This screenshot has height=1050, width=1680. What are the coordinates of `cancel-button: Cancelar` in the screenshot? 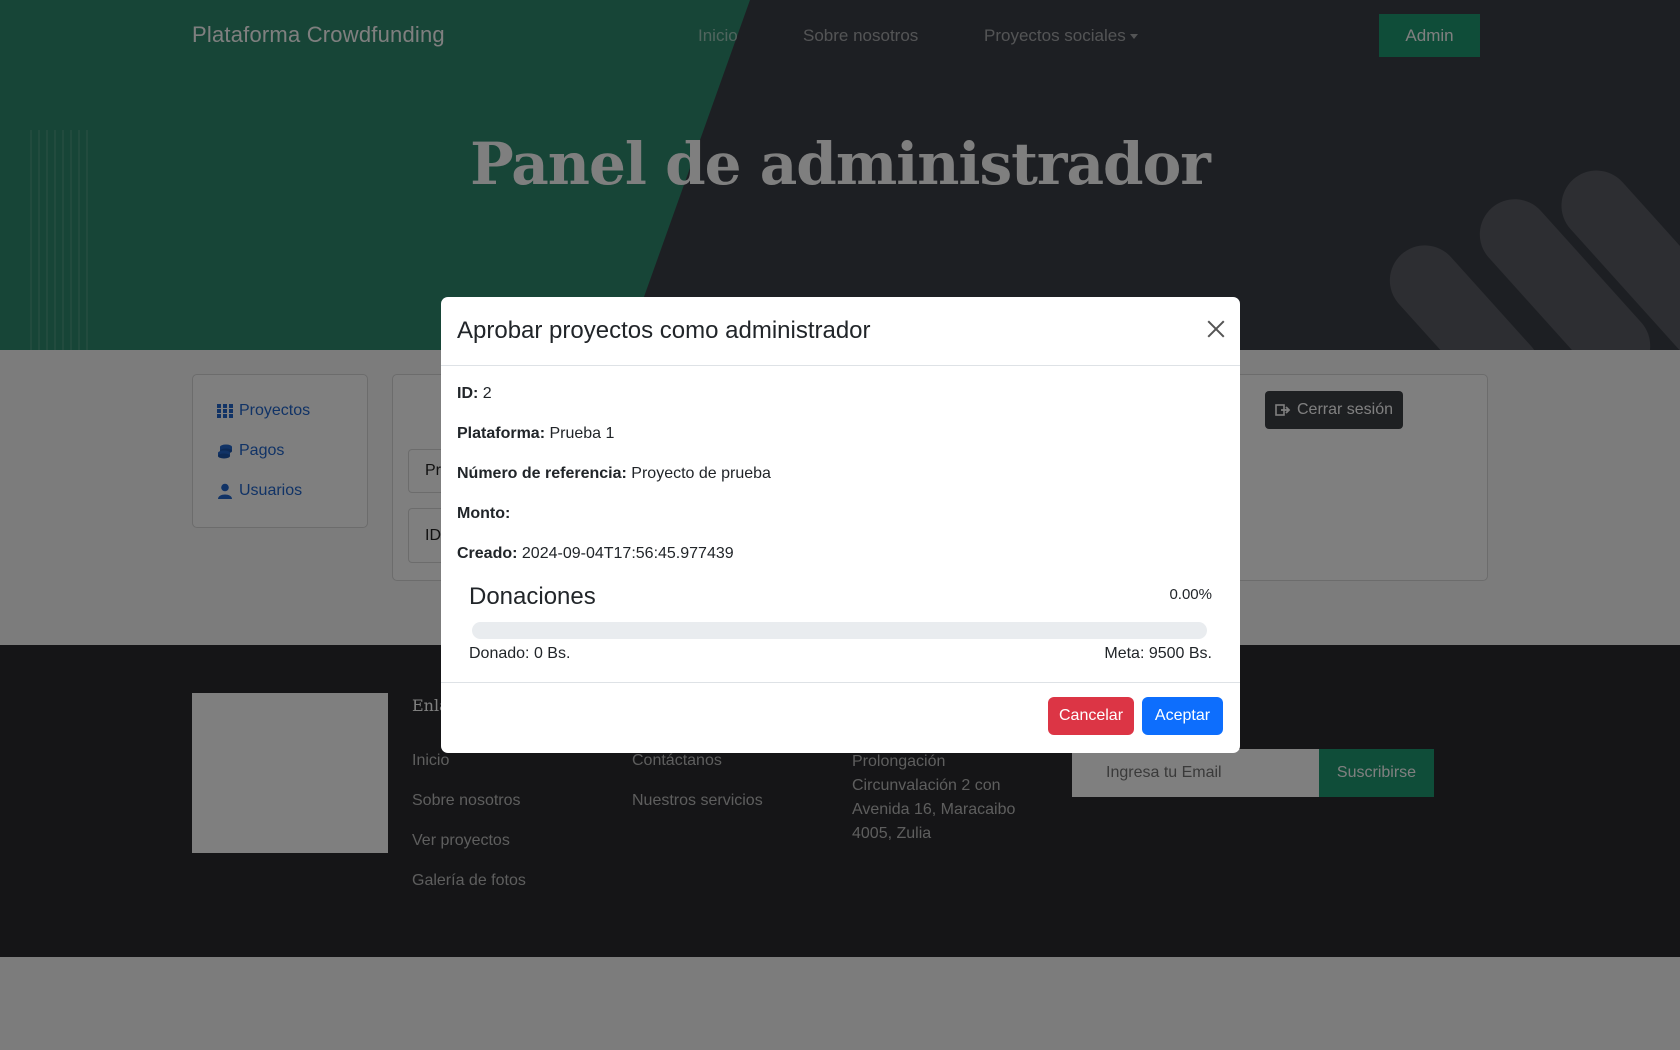 It's located at (1091, 716).